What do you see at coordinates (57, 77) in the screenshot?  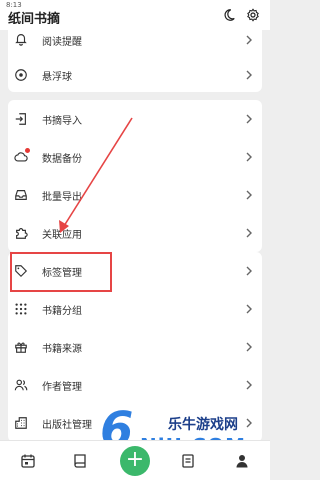 I see `menu-item-label: 悬浮球` at bounding box center [57, 77].